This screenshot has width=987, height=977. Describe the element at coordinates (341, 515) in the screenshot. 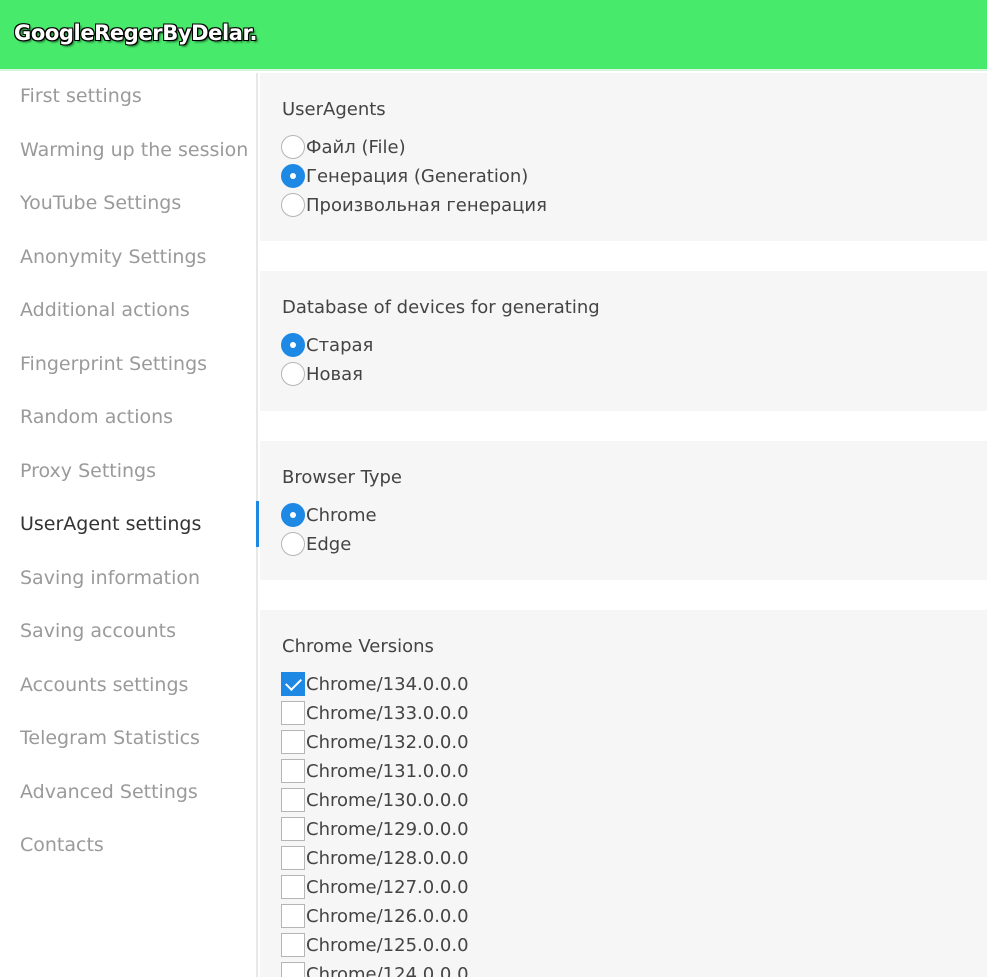

I see `option-label: Chrome` at that location.